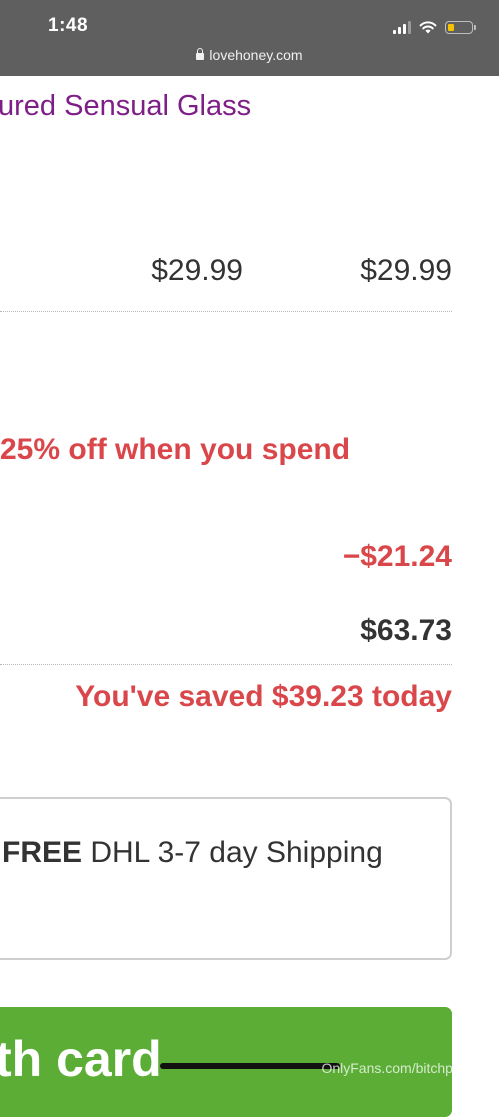 The height and width of the screenshot is (1117, 499). I want to click on url-bar: lovehoney.com, so click(249, 55).